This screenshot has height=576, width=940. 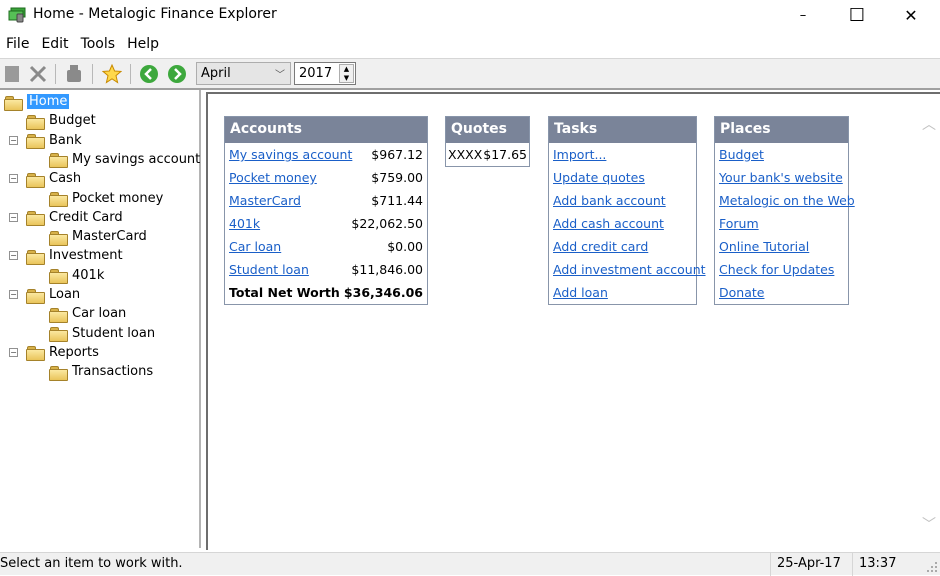 I want to click on print-button, so click(x=74, y=74).